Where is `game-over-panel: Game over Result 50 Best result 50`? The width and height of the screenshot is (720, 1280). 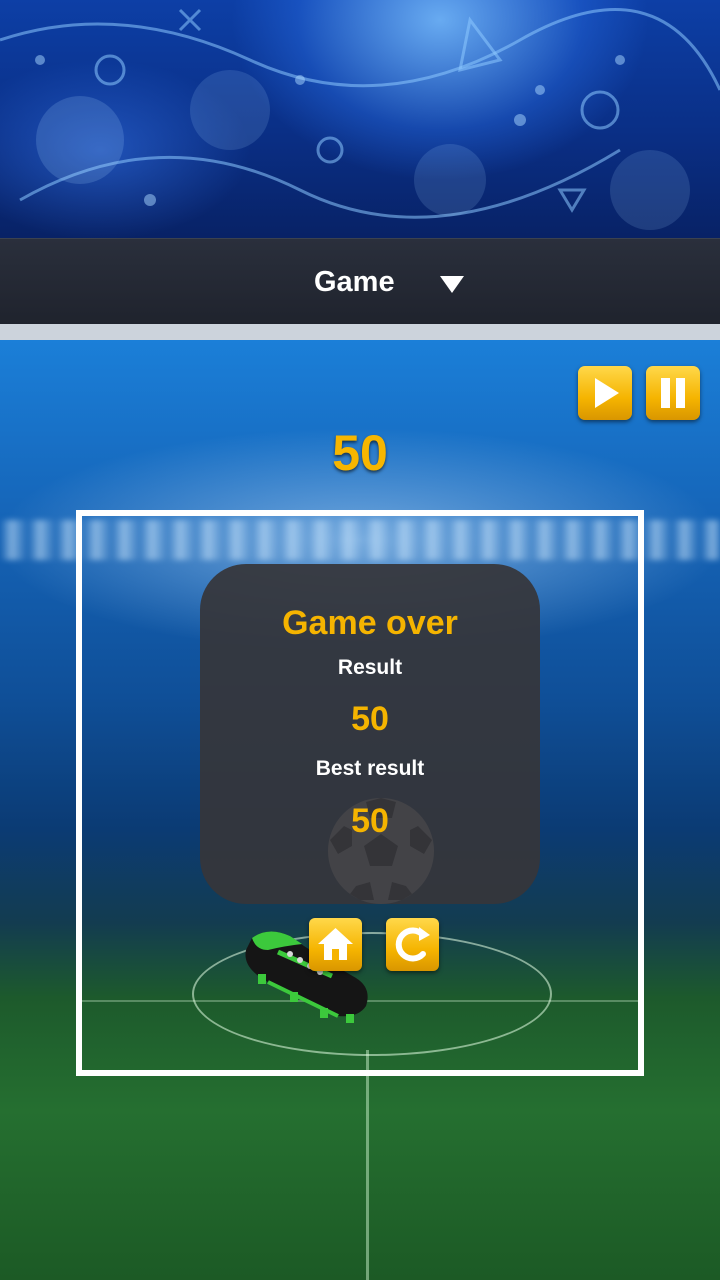 game-over-panel: Game over Result 50 Best result 50 is located at coordinates (370, 734).